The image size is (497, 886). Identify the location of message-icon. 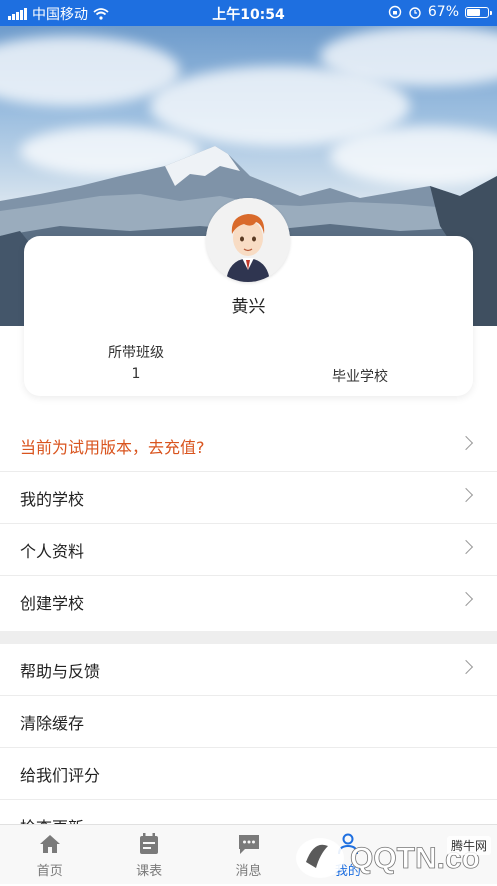
(248, 844).